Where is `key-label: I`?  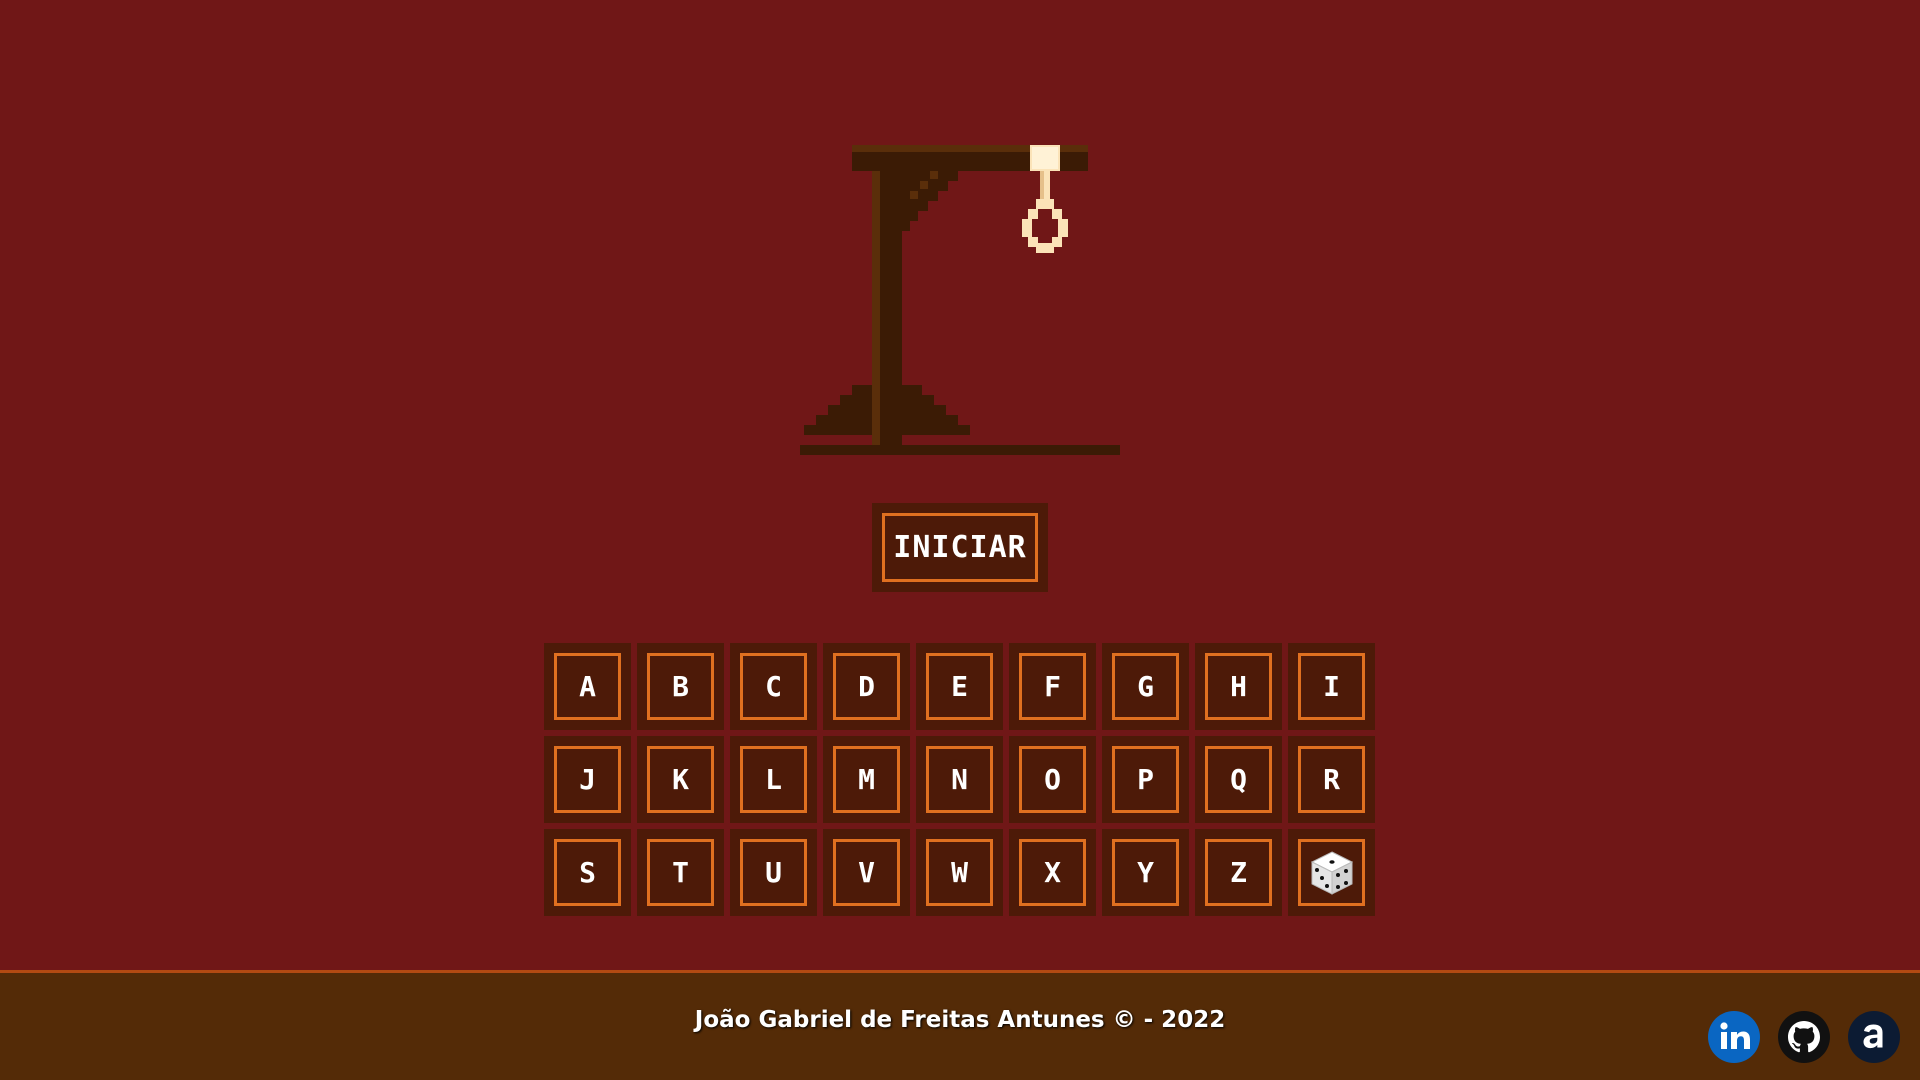
key-label: I is located at coordinates (1331, 686).